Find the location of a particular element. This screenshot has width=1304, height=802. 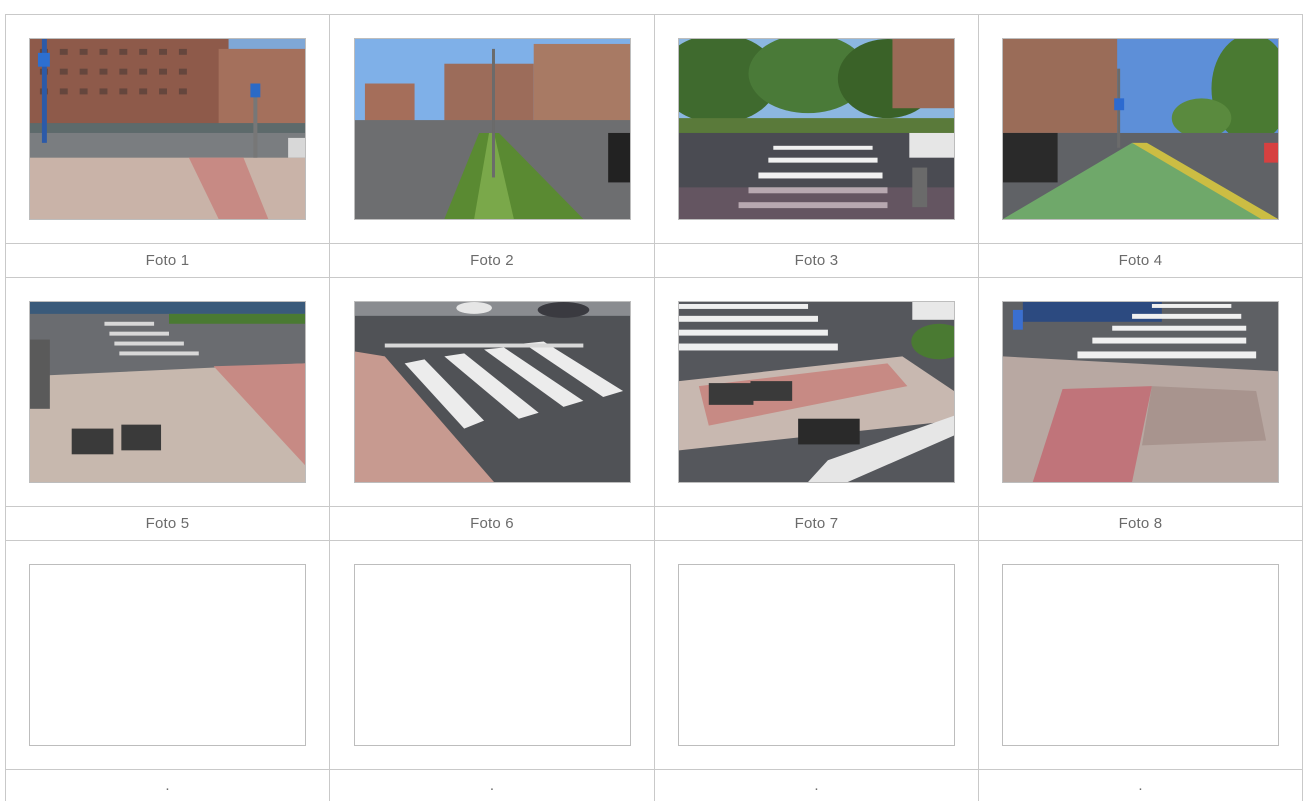

caption-12: . is located at coordinates (1140, 785).